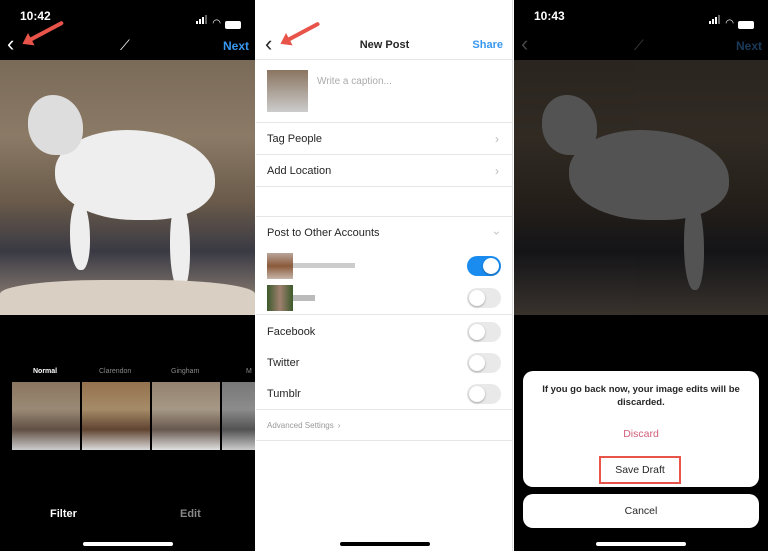 Image resolution: width=768 pixels, height=551 pixels. I want to click on advanced-settings-link: Advanced Settings ›, so click(384, 425).